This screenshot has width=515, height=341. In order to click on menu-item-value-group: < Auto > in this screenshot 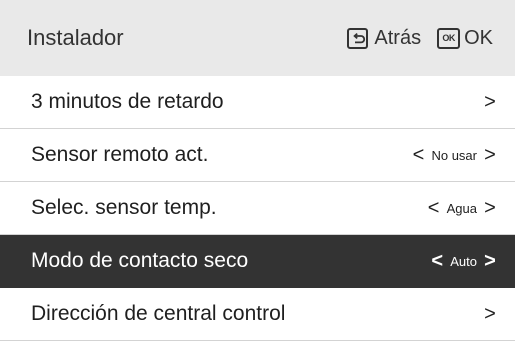, I will do `click(463, 261)`.